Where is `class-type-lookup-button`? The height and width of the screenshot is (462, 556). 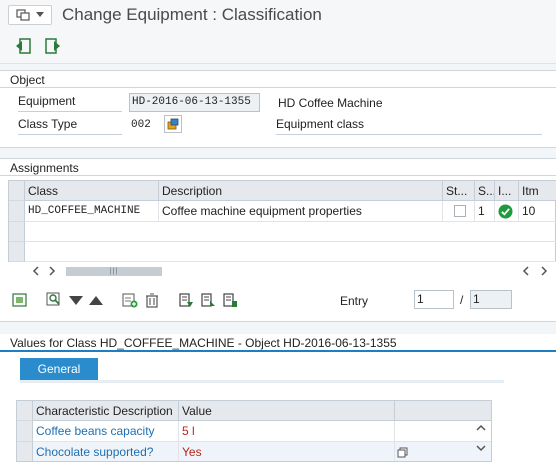 class-type-lookup-button is located at coordinates (173, 124).